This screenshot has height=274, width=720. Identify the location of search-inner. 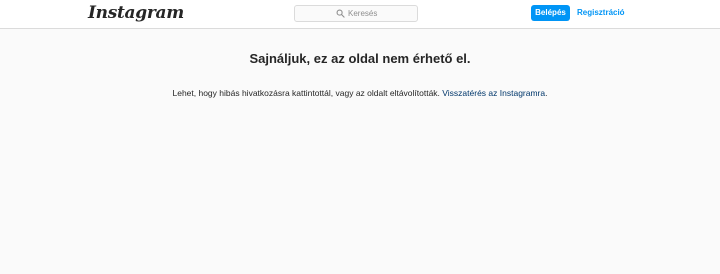
(372, 13).